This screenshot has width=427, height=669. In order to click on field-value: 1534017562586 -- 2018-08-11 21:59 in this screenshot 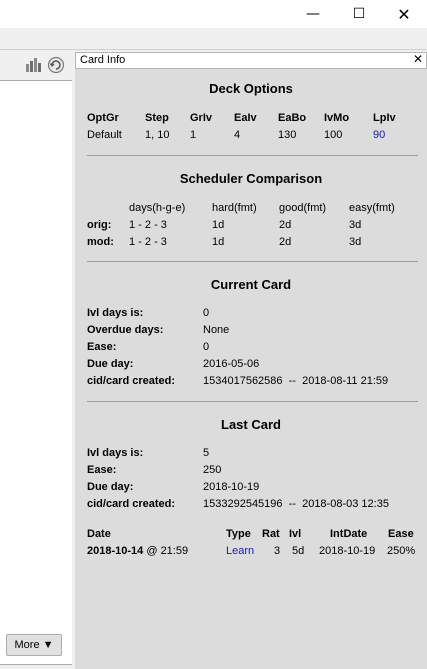, I will do `click(296, 381)`.